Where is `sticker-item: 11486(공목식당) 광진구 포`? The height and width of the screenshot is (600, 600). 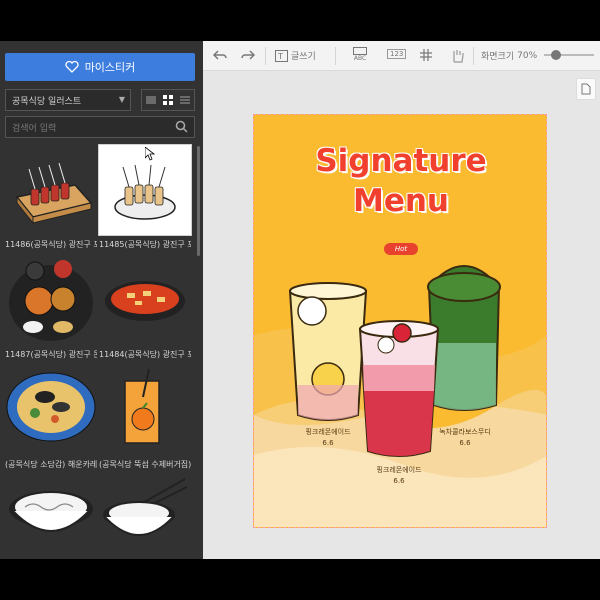 sticker-item: 11486(공목식당) 광진구 포 is located at coordinates (51, 198).